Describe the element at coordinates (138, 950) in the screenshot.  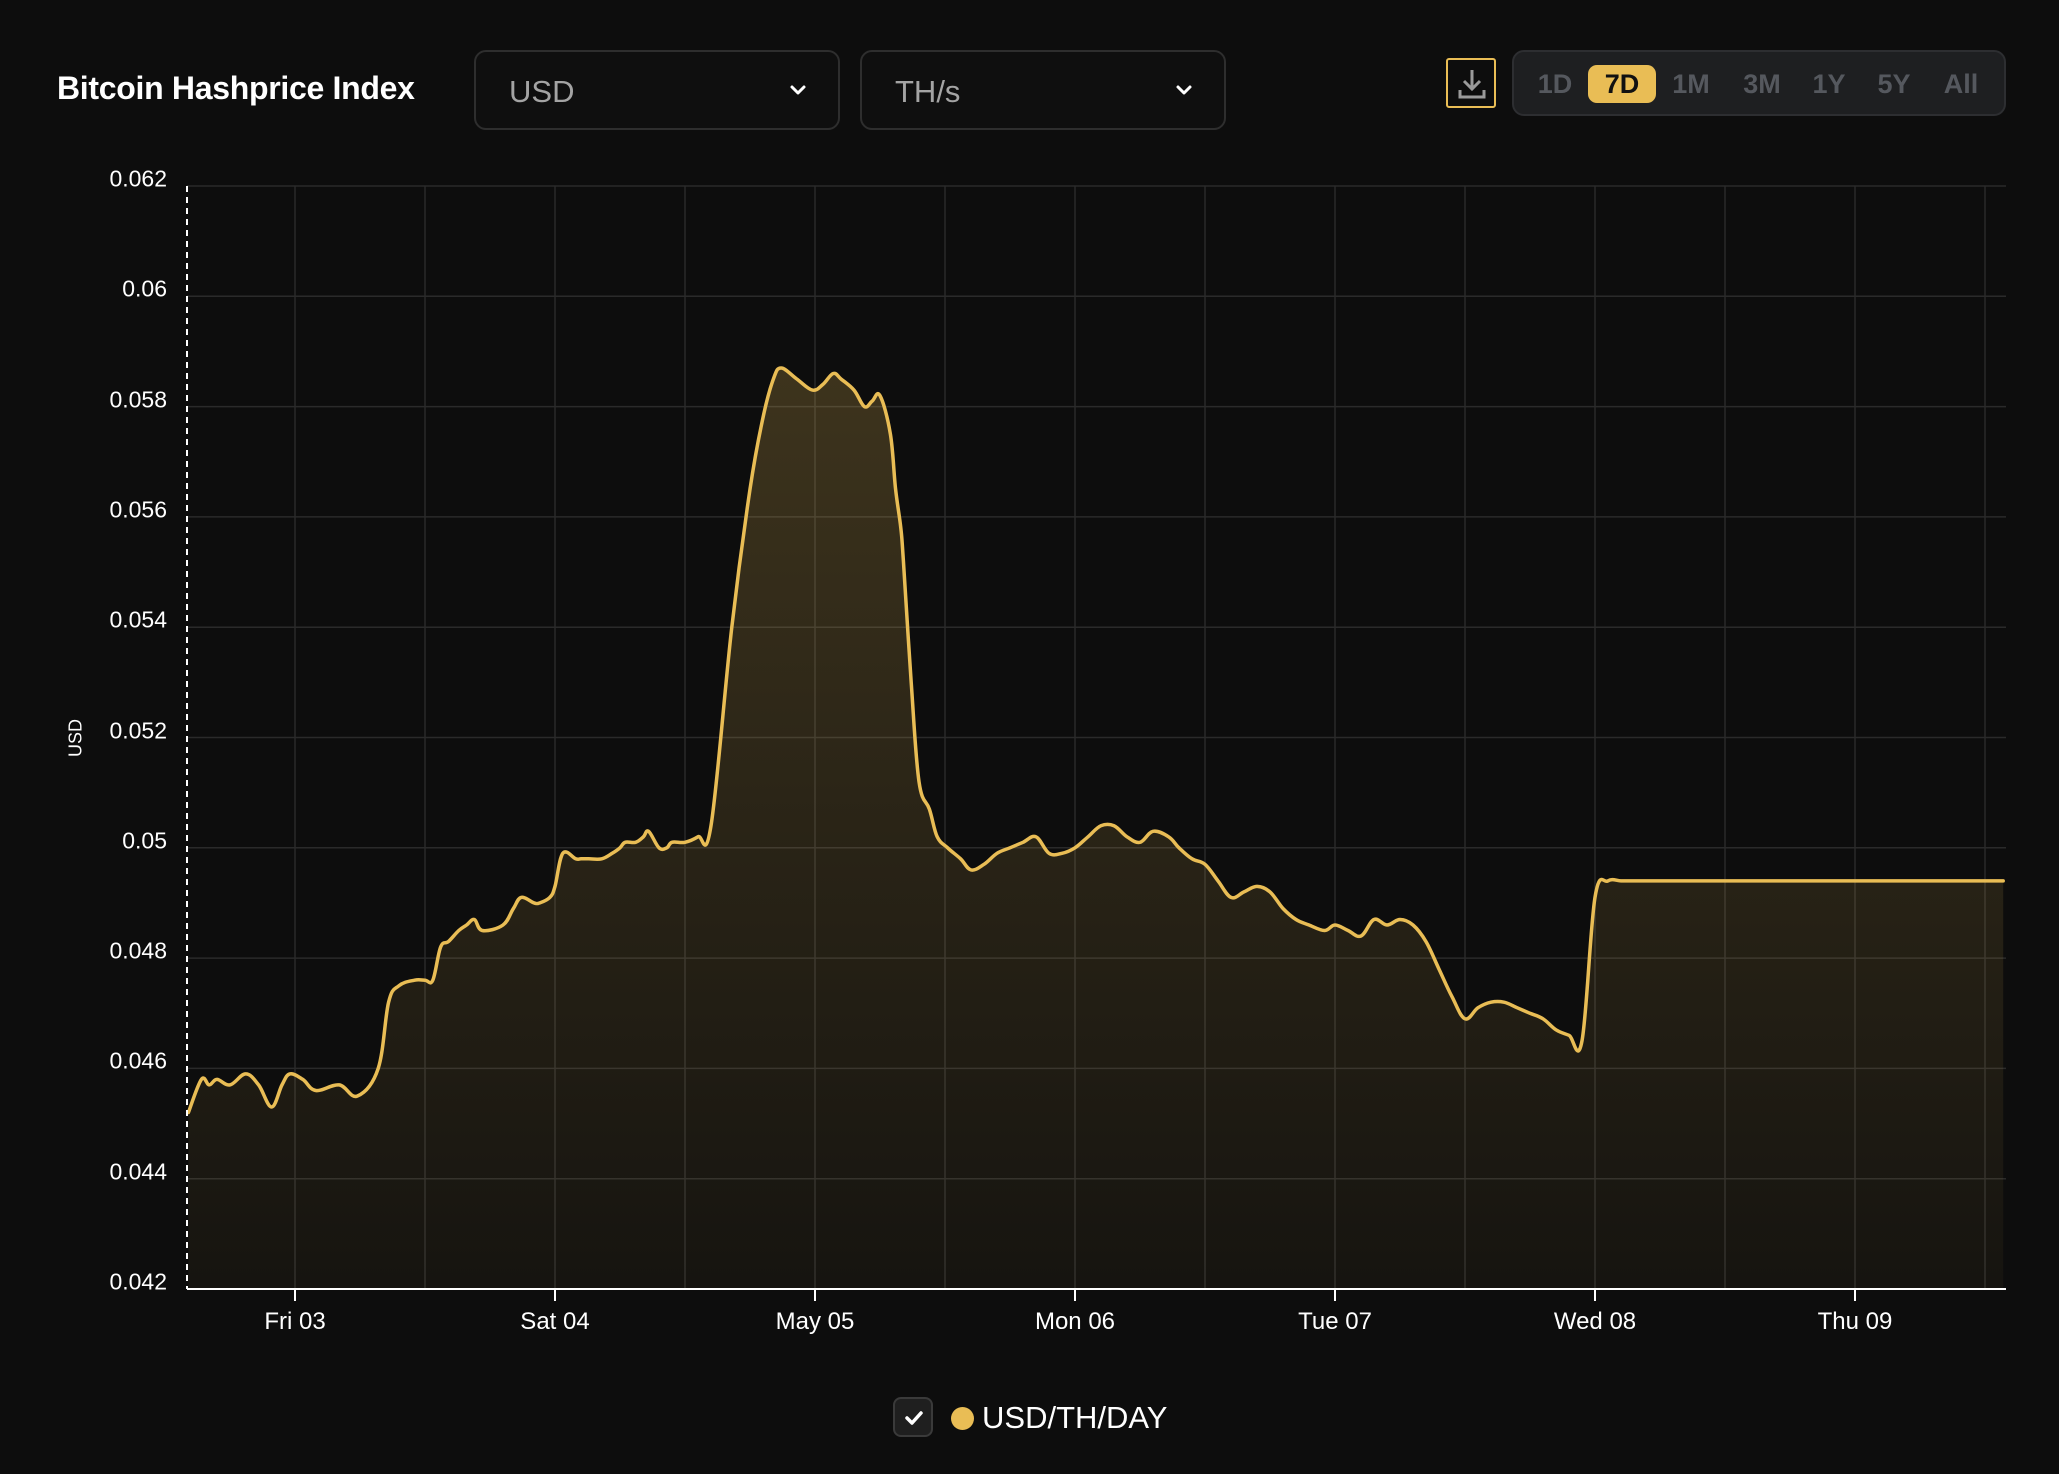
I see `y-tick-label: 0.048` at that location.